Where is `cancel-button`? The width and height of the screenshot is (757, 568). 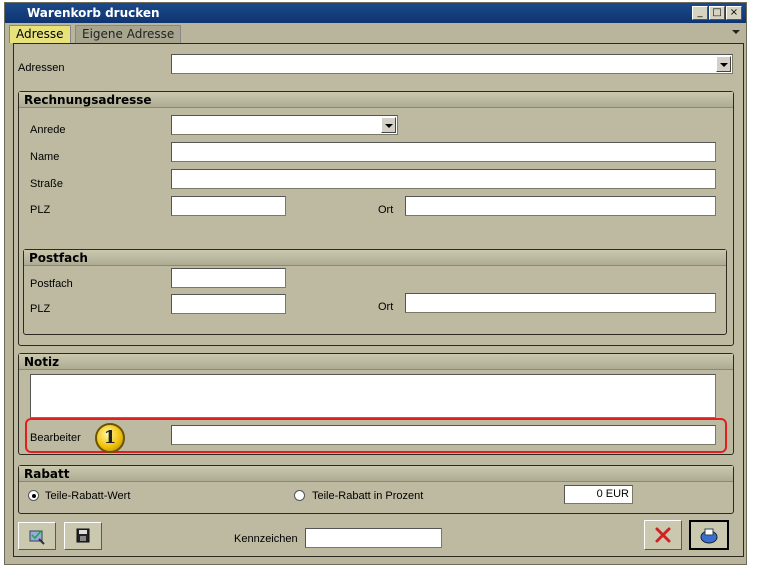
cancel-button is located at coordinates (663, 535).